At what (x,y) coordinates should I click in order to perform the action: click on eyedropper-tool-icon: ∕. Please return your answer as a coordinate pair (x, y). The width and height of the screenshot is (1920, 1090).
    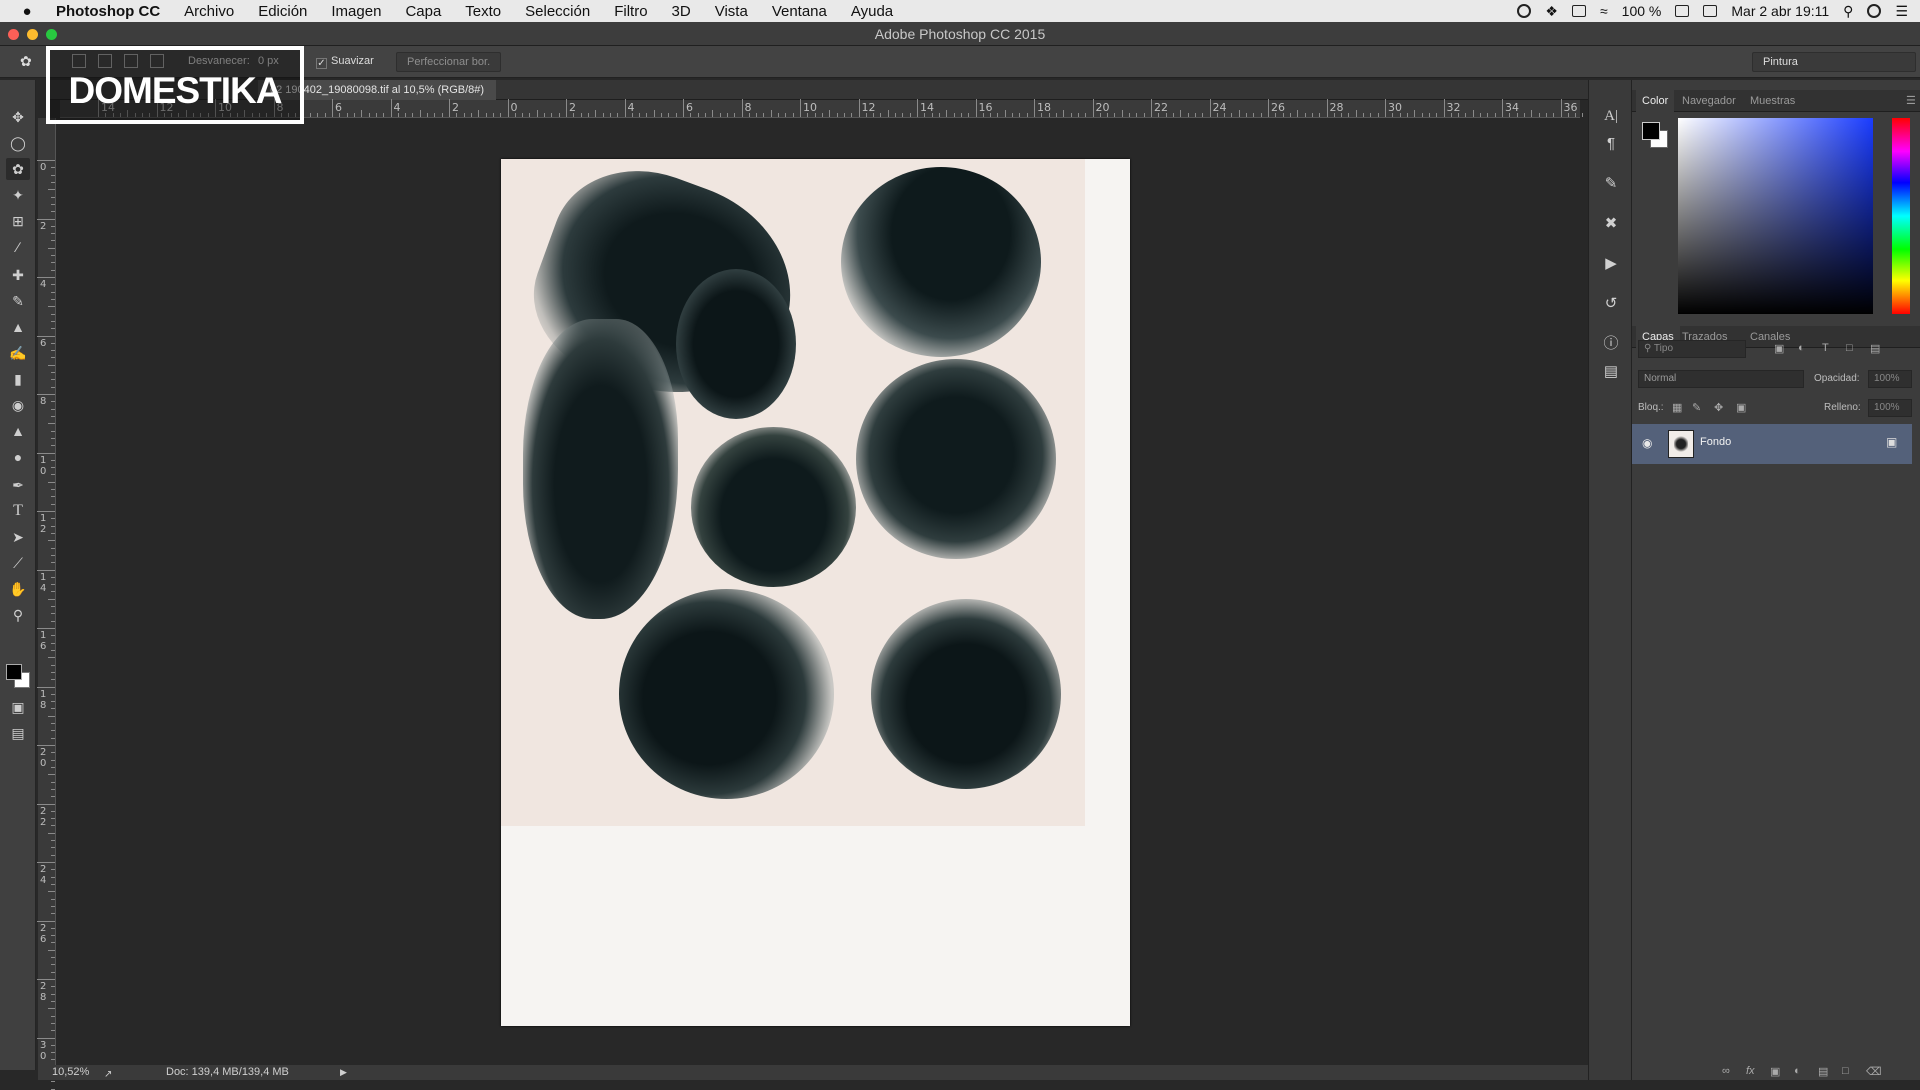
    Looking at the image, I should click on (18, 247).